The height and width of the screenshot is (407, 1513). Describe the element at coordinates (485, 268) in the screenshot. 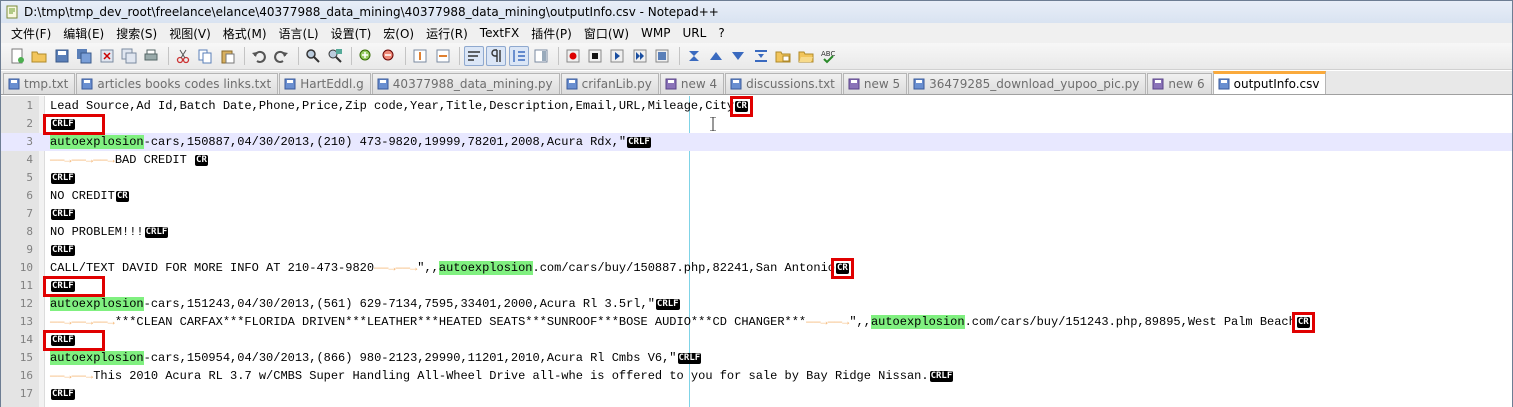

I see `search-highlight: autoexplosion` at that location.